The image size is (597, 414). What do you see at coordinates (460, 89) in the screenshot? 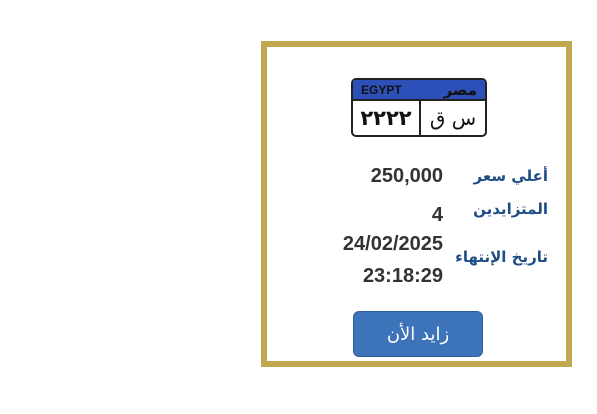
I see `plate-country-ar: مصر` at bounding box center [460, 89].